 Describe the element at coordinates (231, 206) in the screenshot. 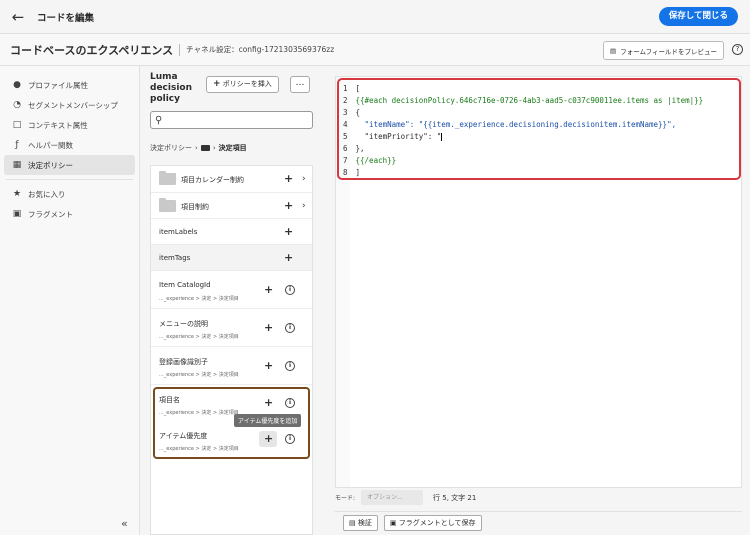

I see `list-item: 項目制約 + ›` at that location.